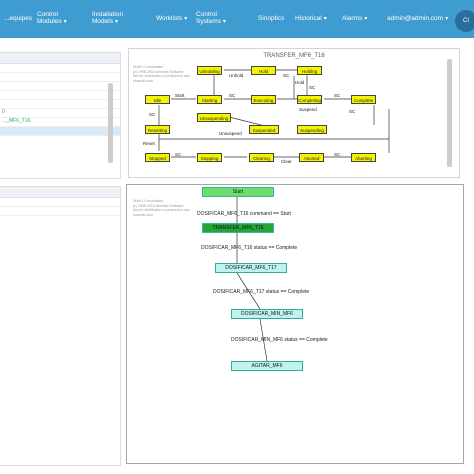 The width and height of the screenshot is (474, 474). I want to click on edge-label: Start, so click(180, 95).